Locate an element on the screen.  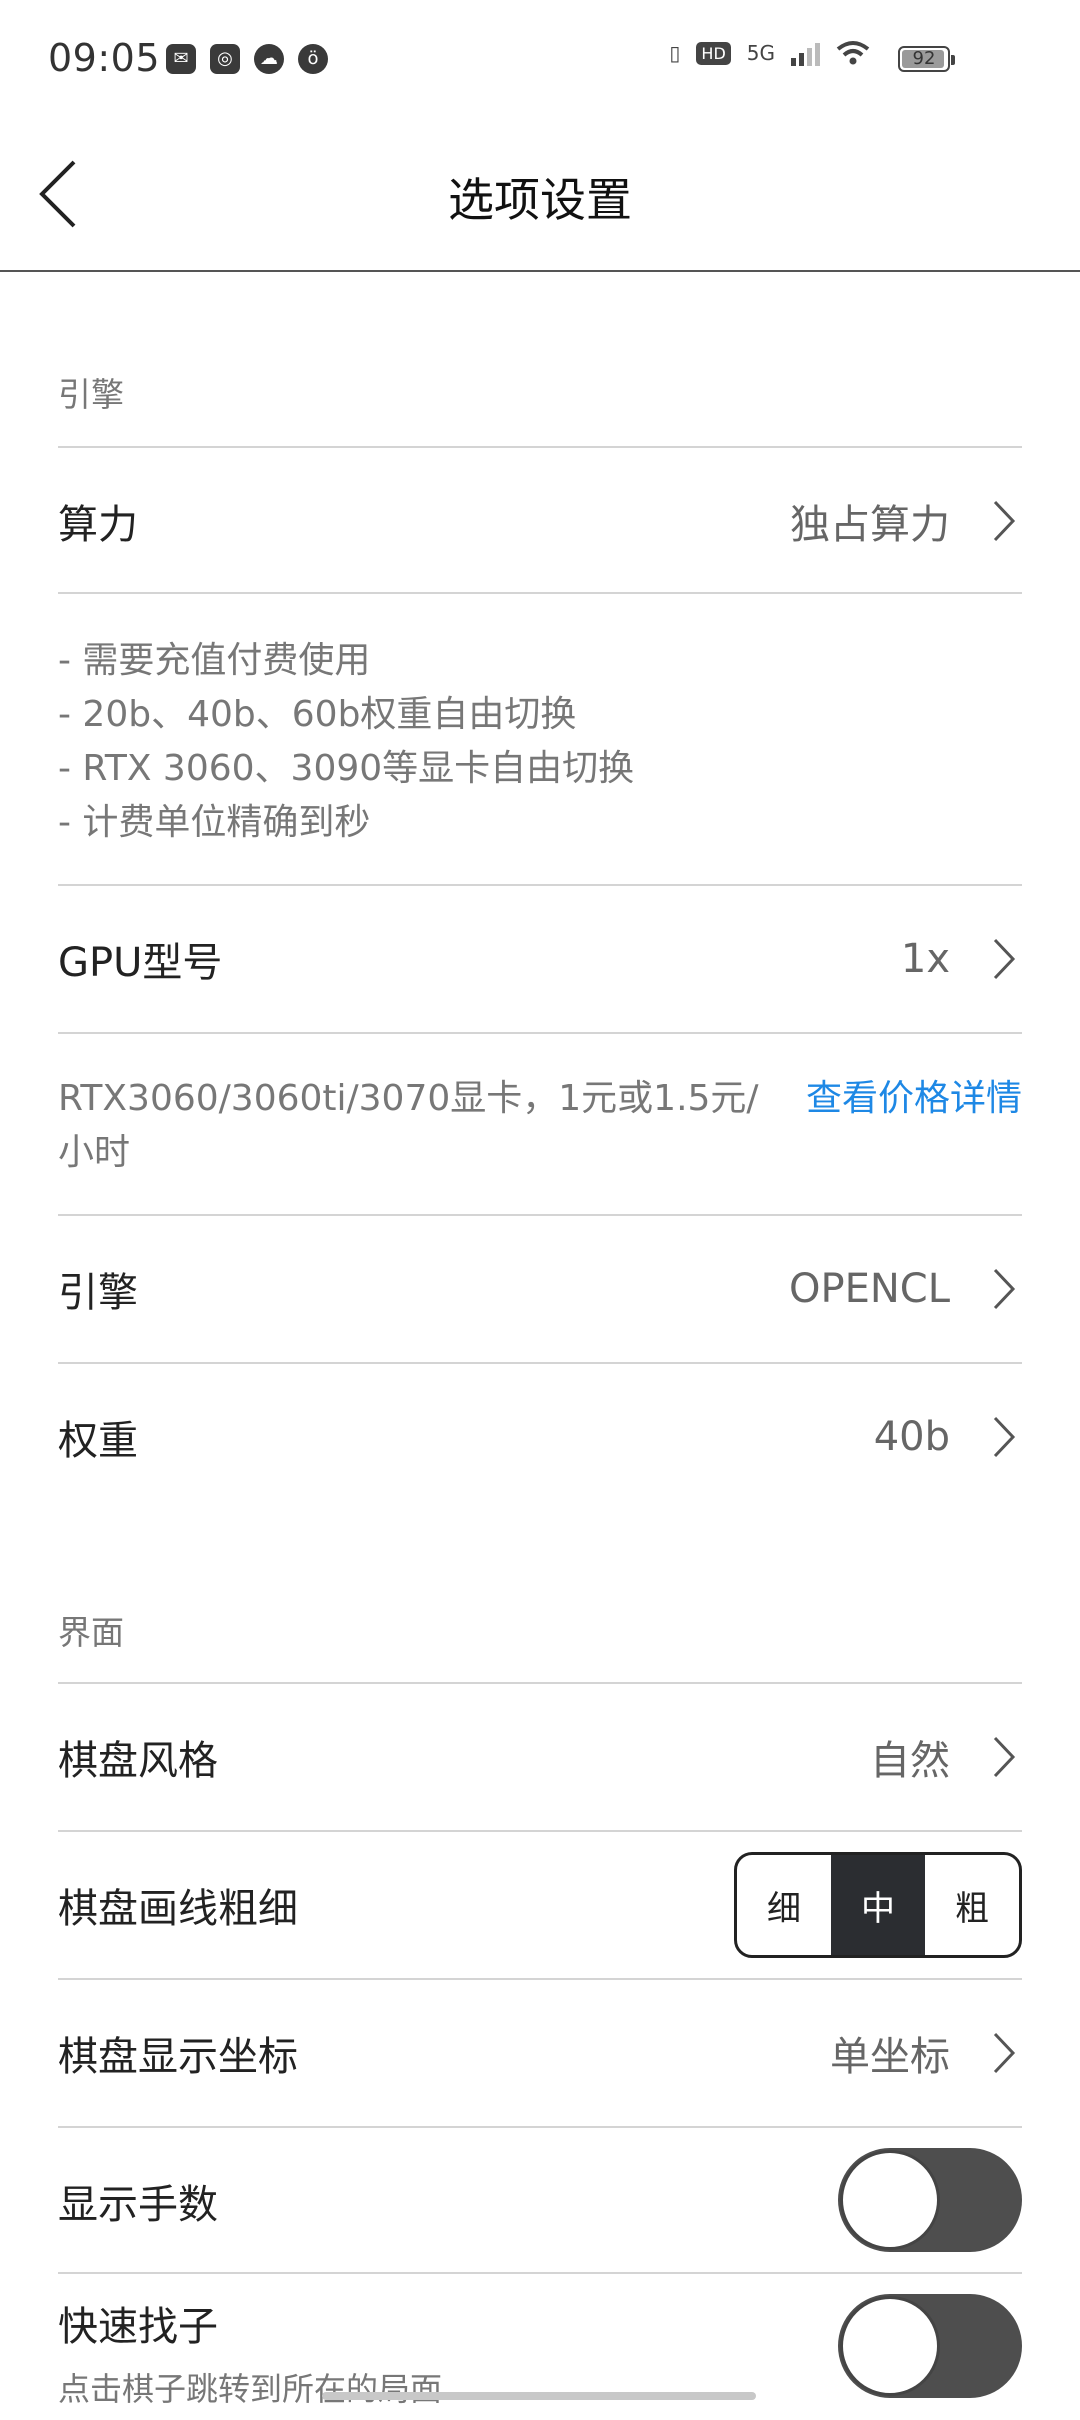
coords-label: 棋盘显示坐标 is located at coordinates (178, 2057).